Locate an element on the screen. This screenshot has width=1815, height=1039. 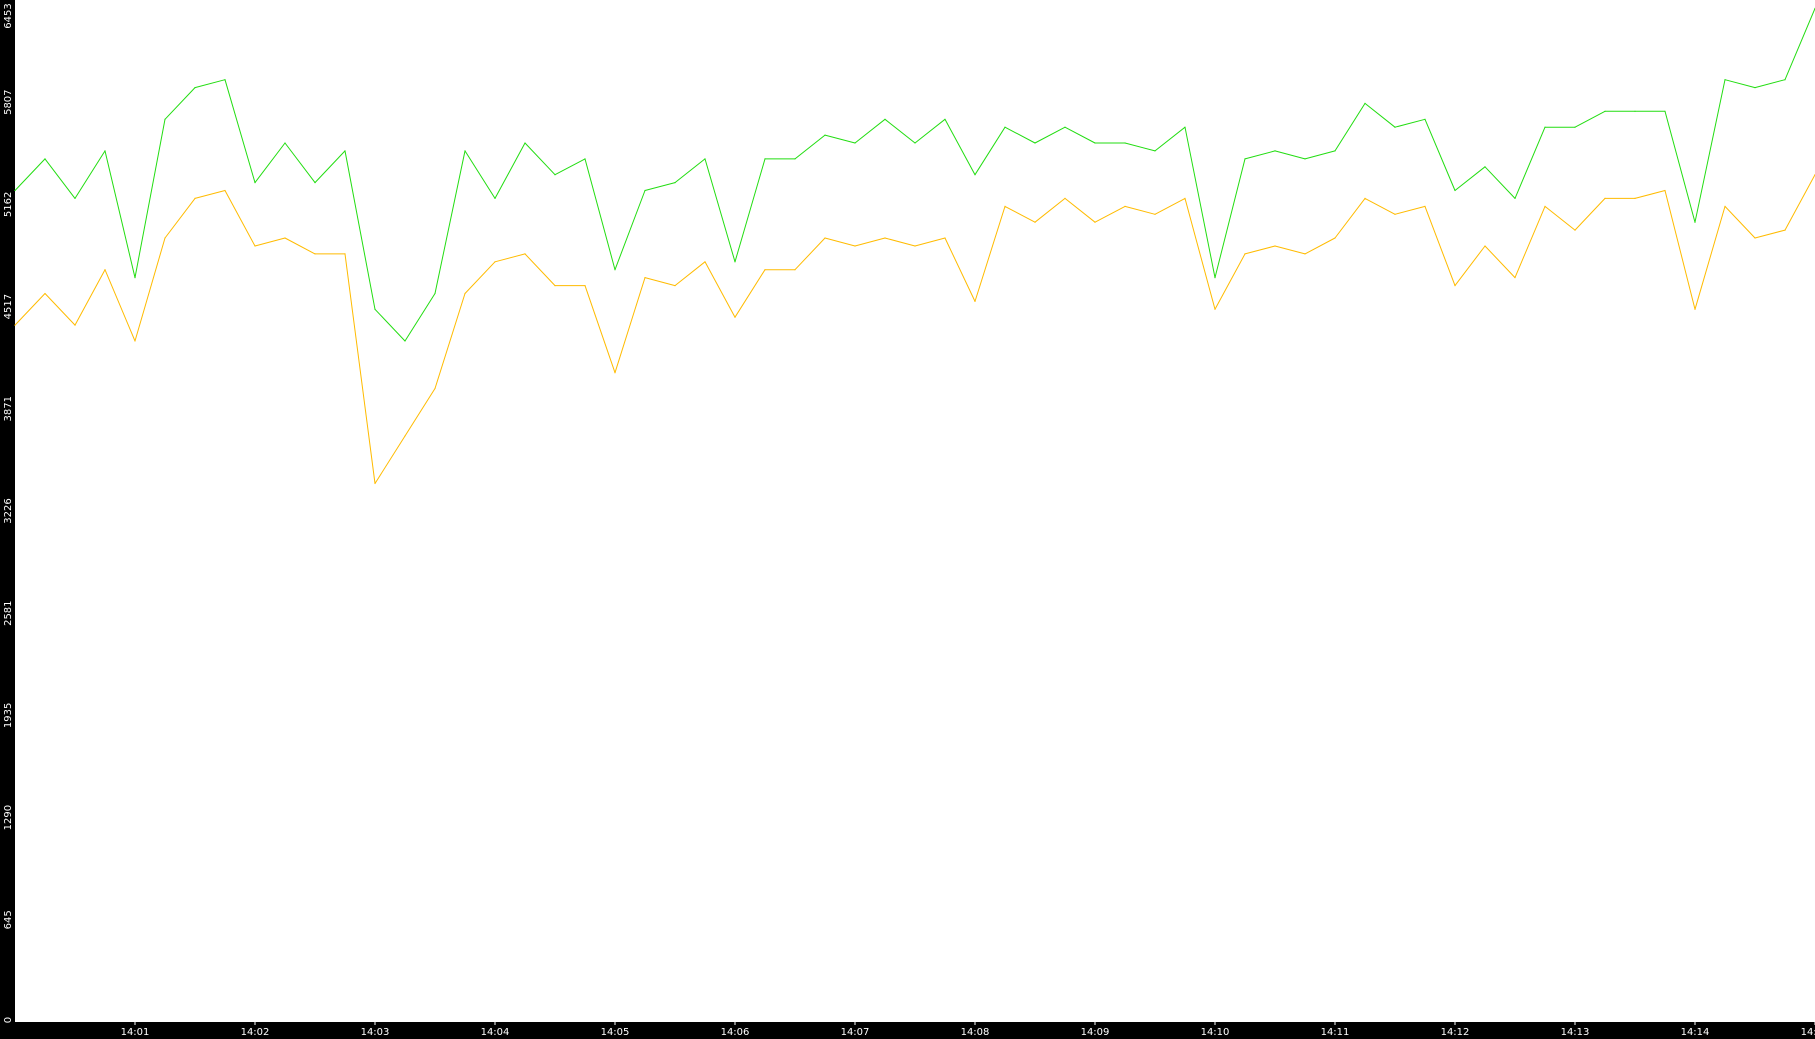
y-tick-label: 2581 is located at coordinates (8, 612).